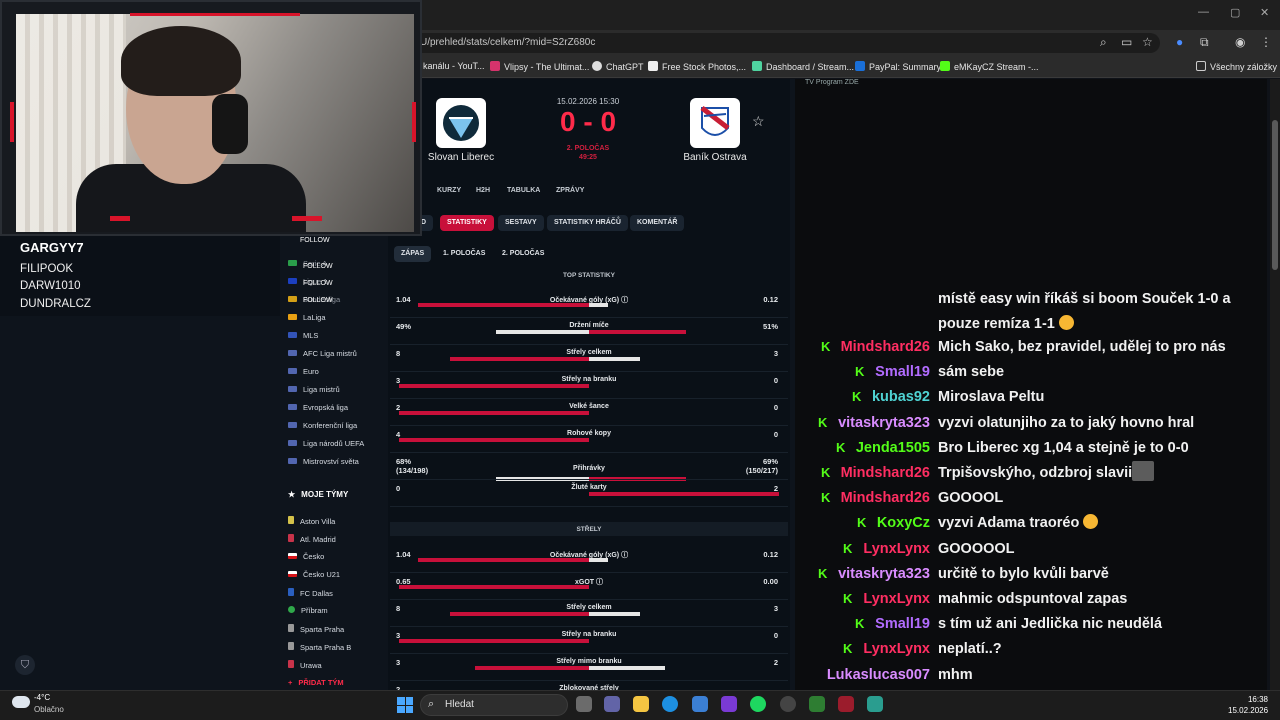 Image resolution: width=1280 pixels, height=720 pixels. What do you see at coordinates (715, 157) in the screenshot?
I see `away-team-name: Baník Ostrava` at bounding box center [715, 157].